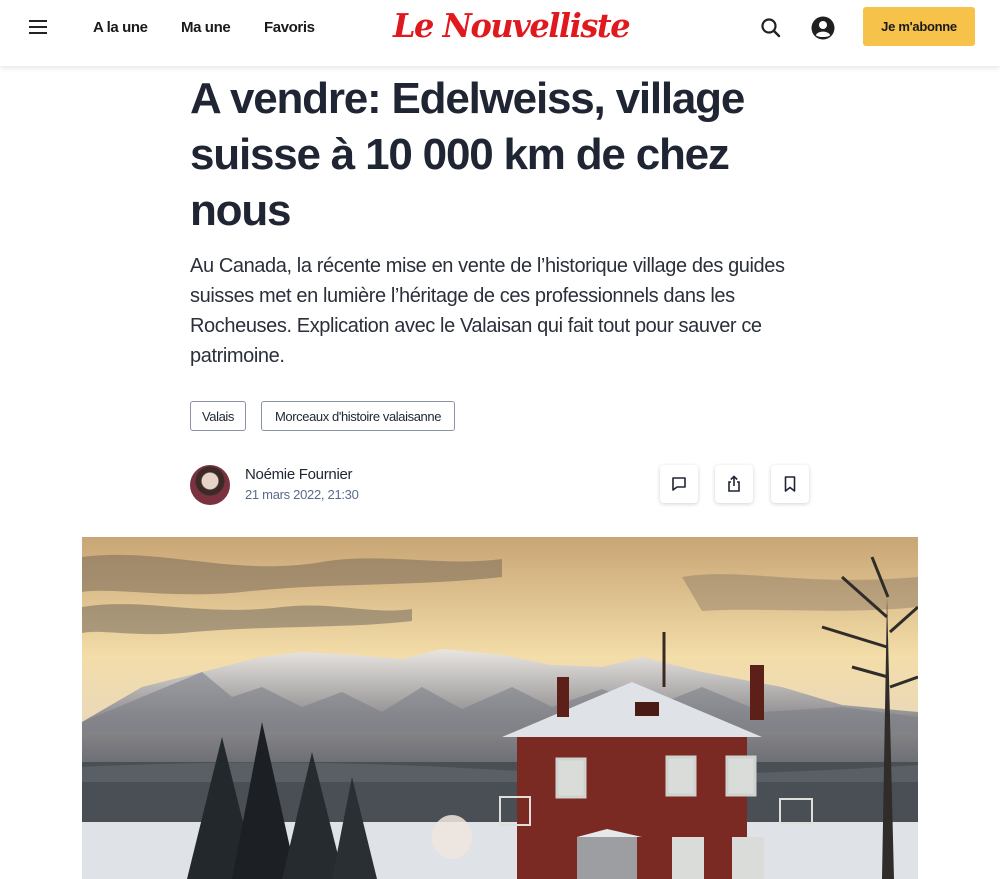  I want to click on comment-icon, so click(679, 484).